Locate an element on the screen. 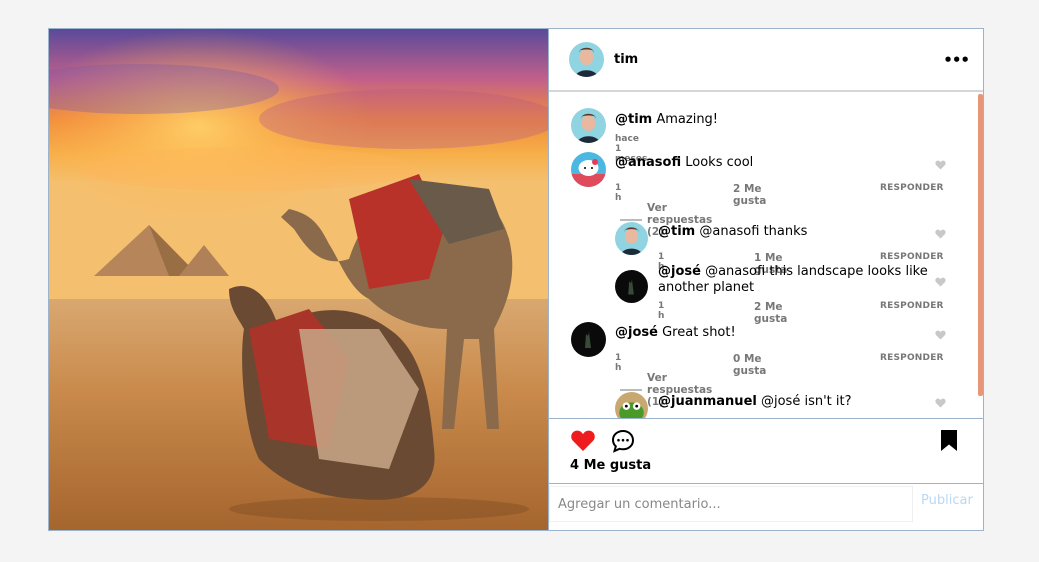 The height and width of the screenshot is (562, 1039). comment-user: @juanmanuel is located at coordinates (707, 401).